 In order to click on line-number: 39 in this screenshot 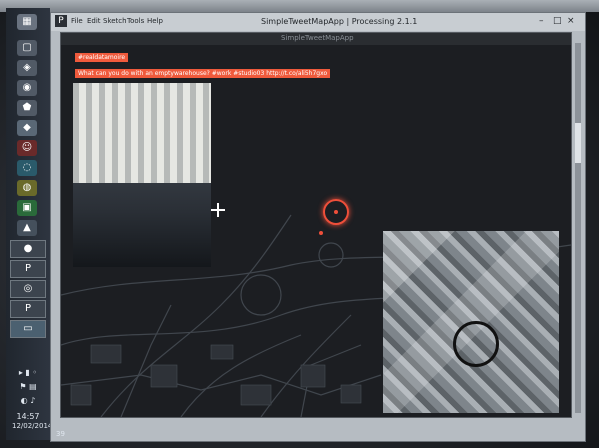, I will do `click(60, 434)`.